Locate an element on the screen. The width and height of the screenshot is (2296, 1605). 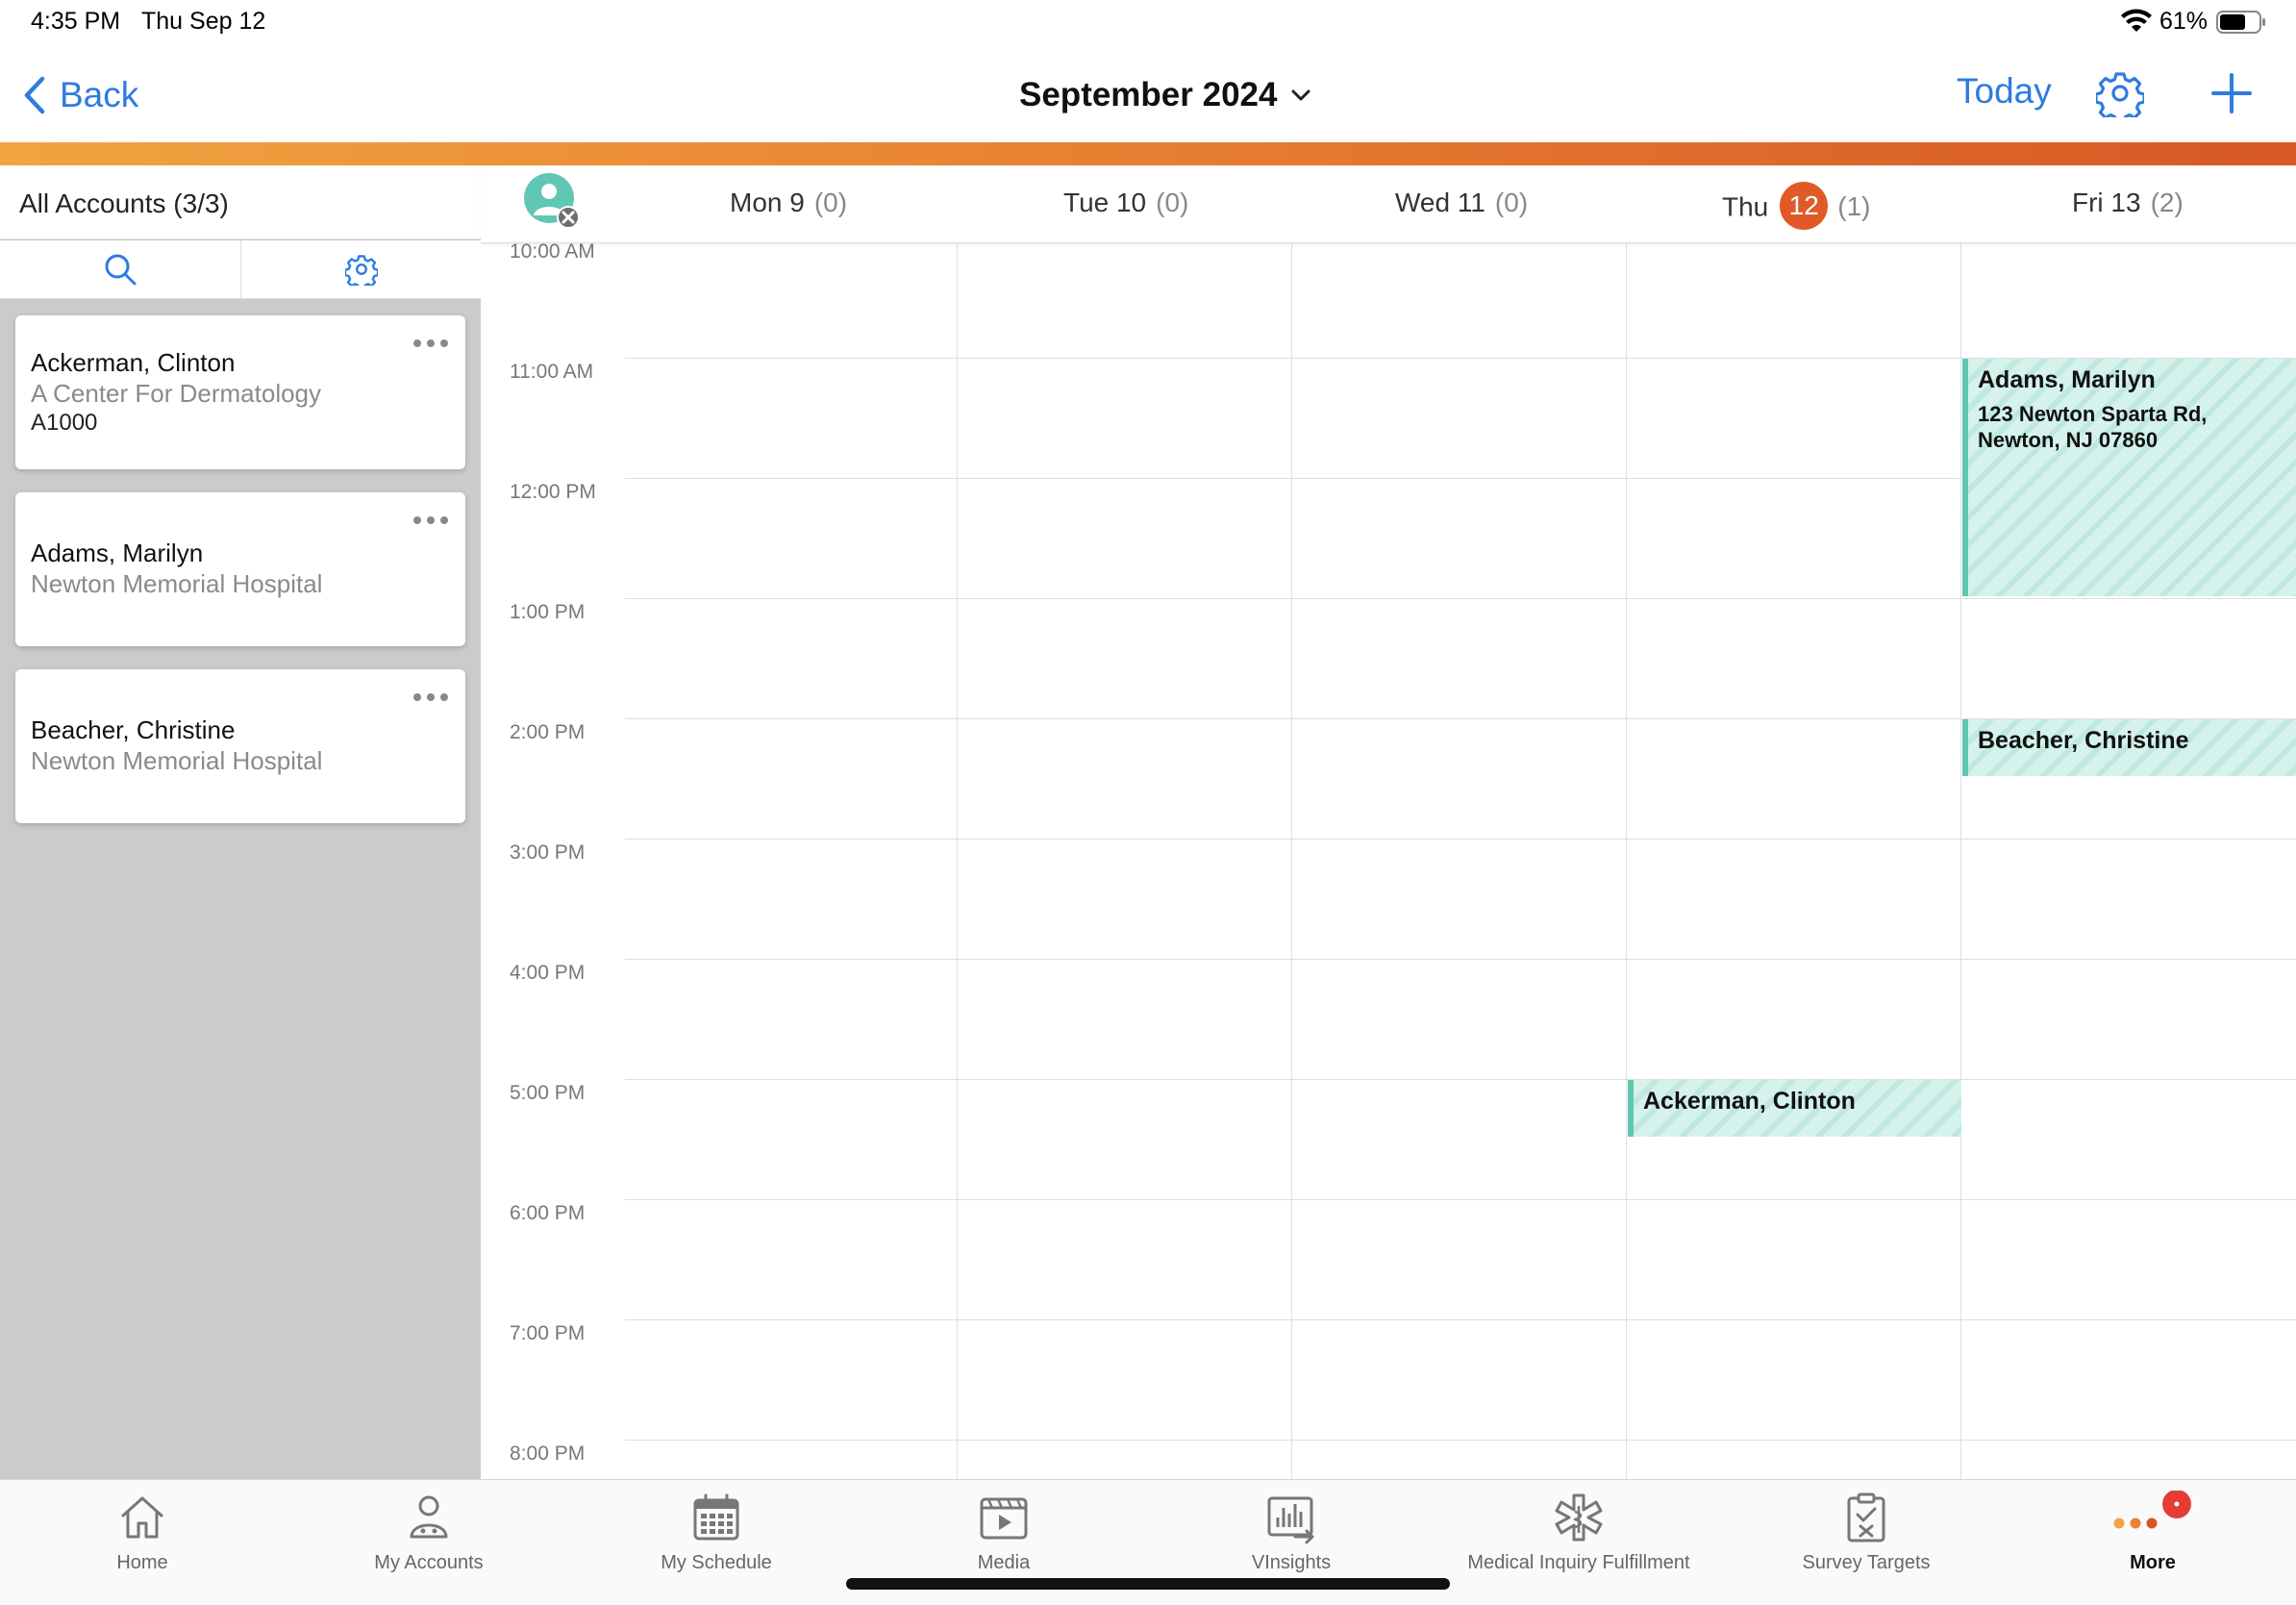
day-header-tue: Tue 10 (0) is located at coordinates (1125, 203).